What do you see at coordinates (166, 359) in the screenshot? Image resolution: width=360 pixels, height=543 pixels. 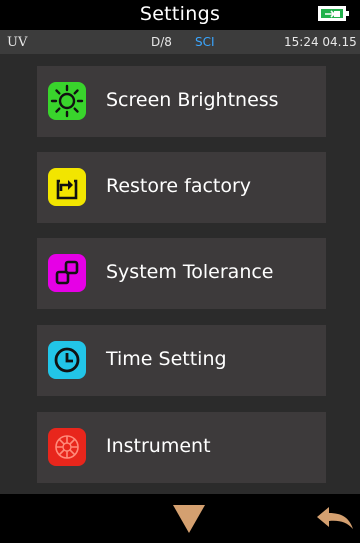 I see `menu-item-label: Time Setting` at bounding box center [166, 359].